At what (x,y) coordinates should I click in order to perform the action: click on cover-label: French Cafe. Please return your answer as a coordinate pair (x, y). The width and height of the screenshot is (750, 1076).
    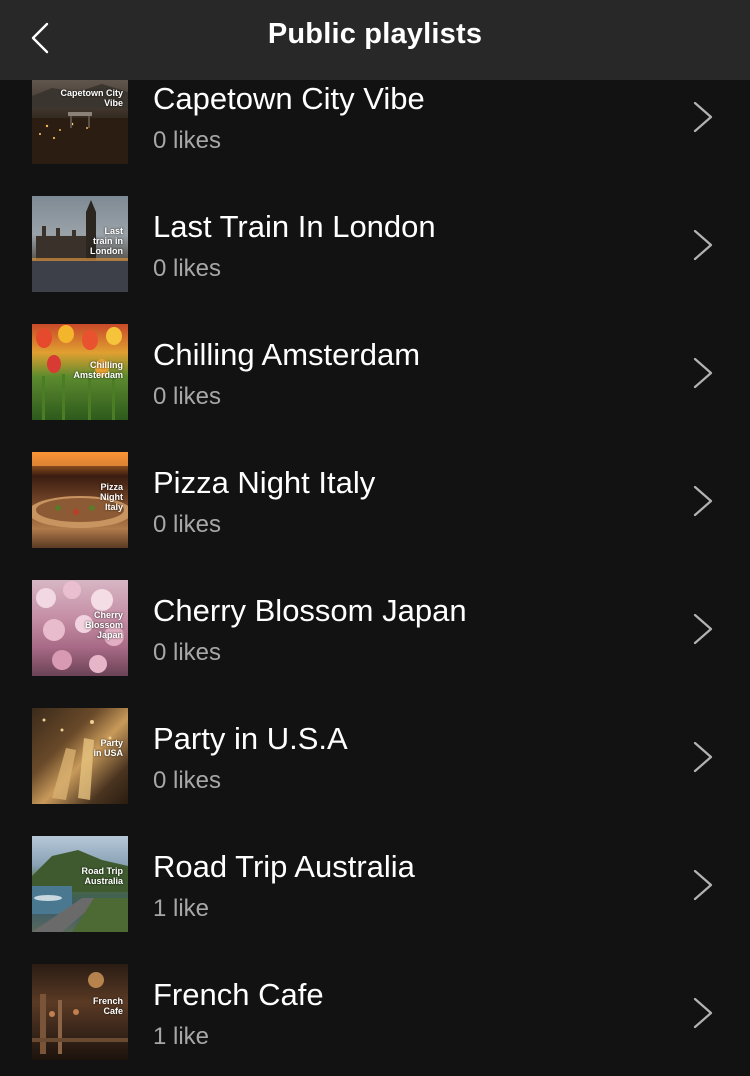
    Looking at the image, I should click on (107, 1006).